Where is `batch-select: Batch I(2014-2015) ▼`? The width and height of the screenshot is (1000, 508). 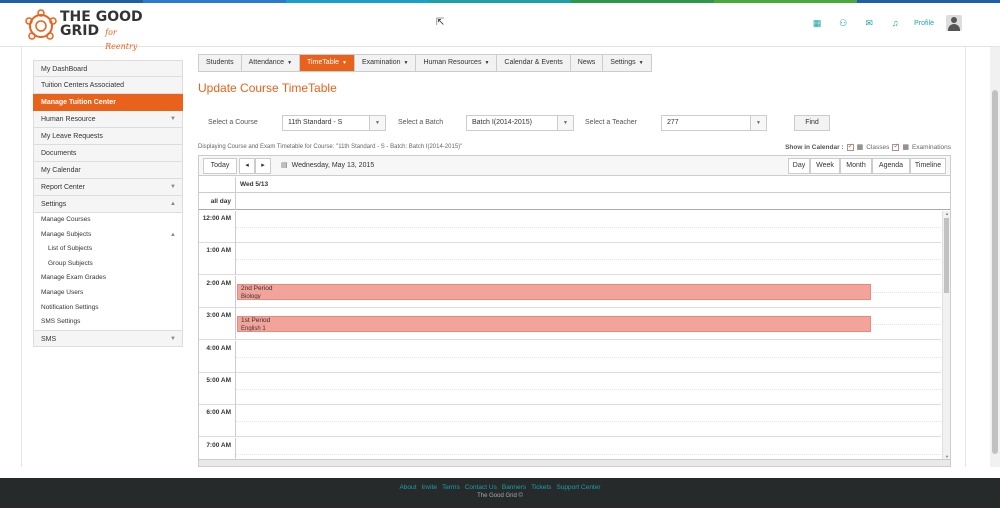 batch-select: Batch I(2014-2015) ▼ is located at coordinates (520, 123).